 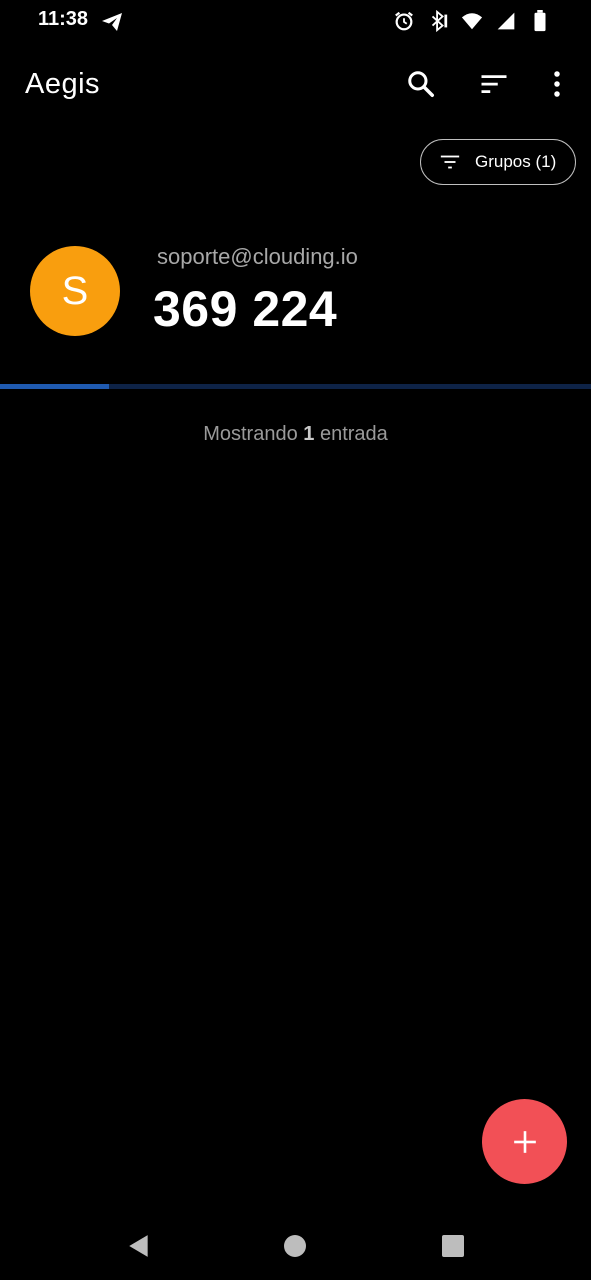 I want to click on bluetooth-icon, so click(x=438, y=21).